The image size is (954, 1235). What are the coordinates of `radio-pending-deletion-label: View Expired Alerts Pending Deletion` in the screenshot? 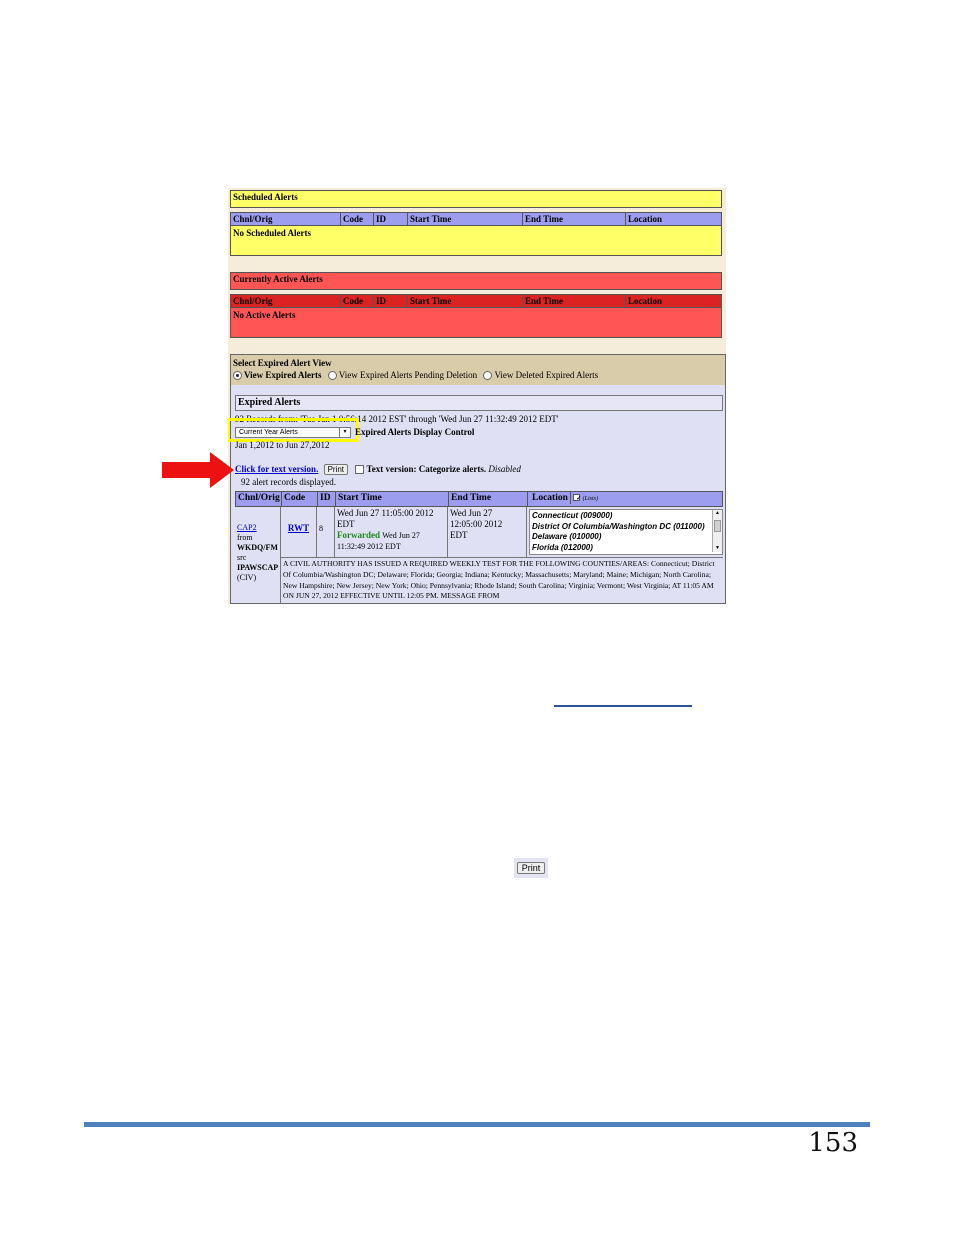 It's located at (408, 375).